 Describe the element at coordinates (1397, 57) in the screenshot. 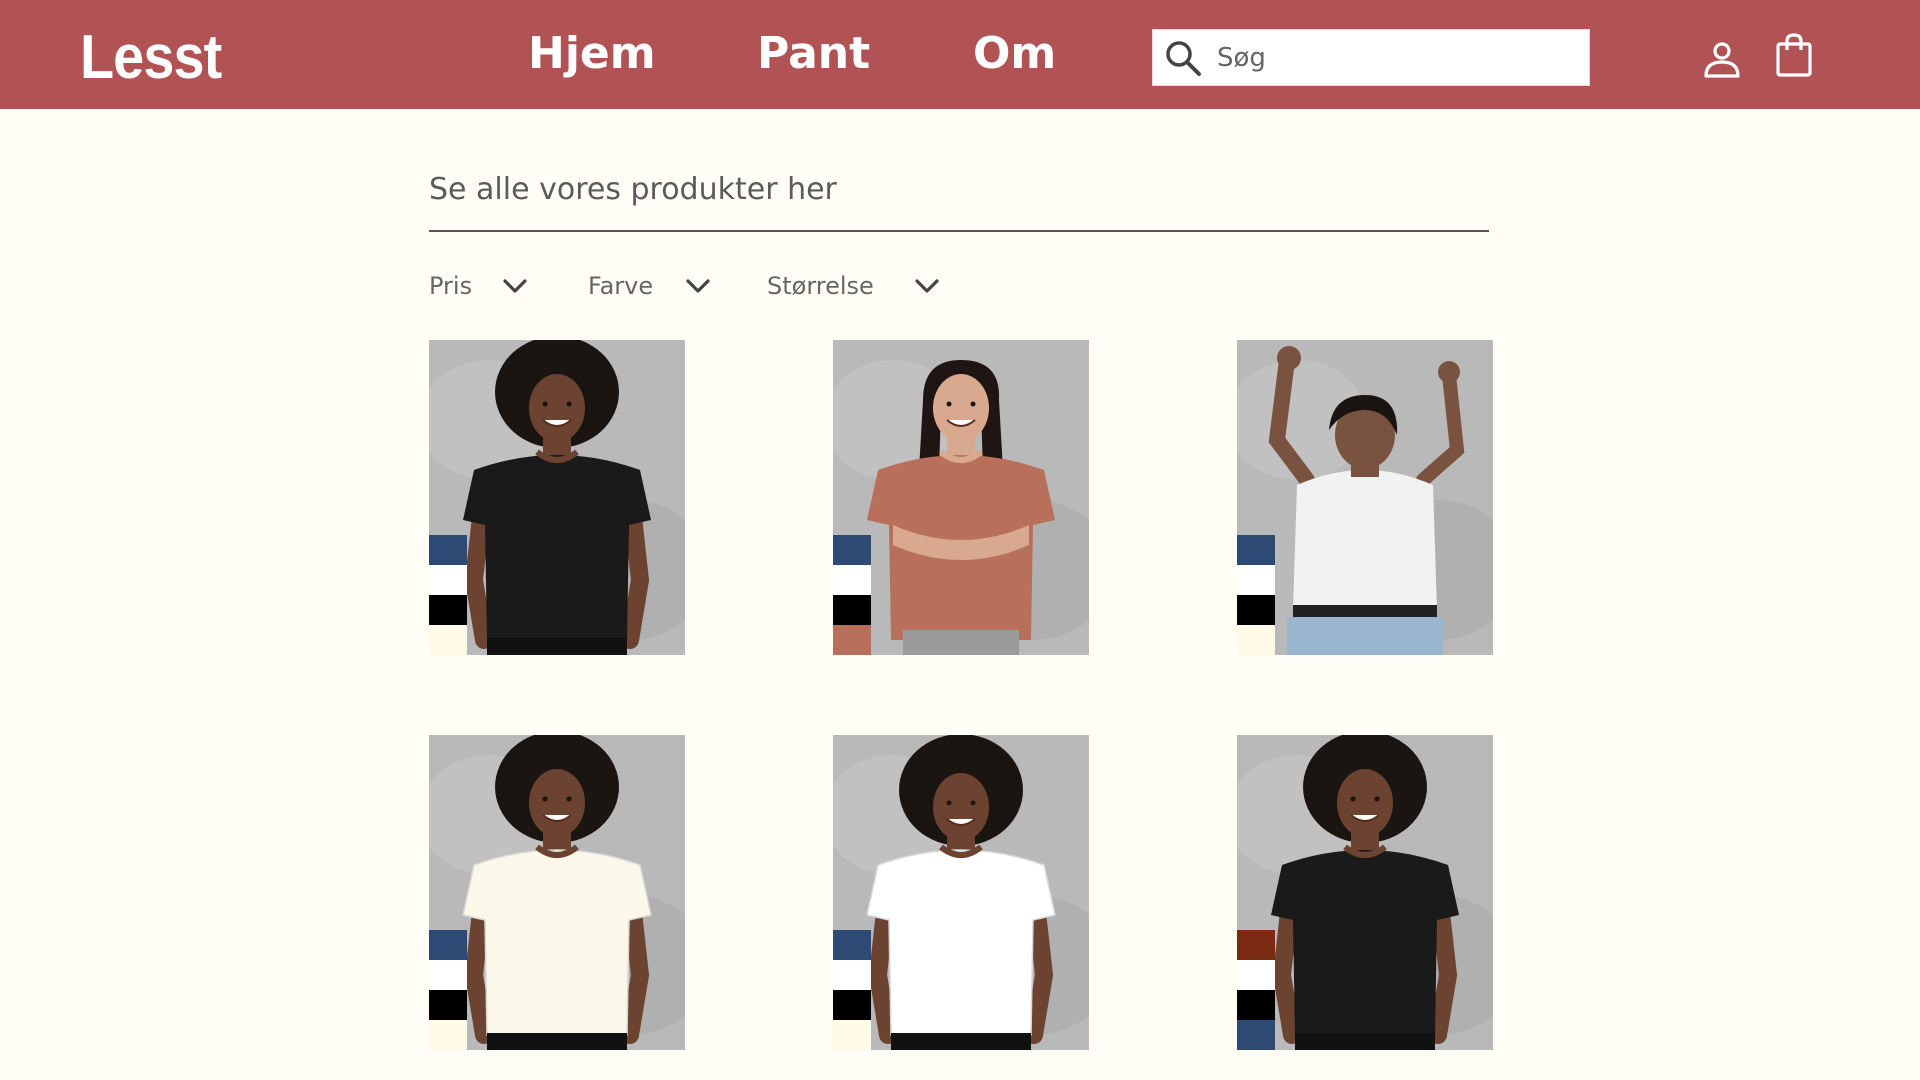

I see `search-input` at that location.